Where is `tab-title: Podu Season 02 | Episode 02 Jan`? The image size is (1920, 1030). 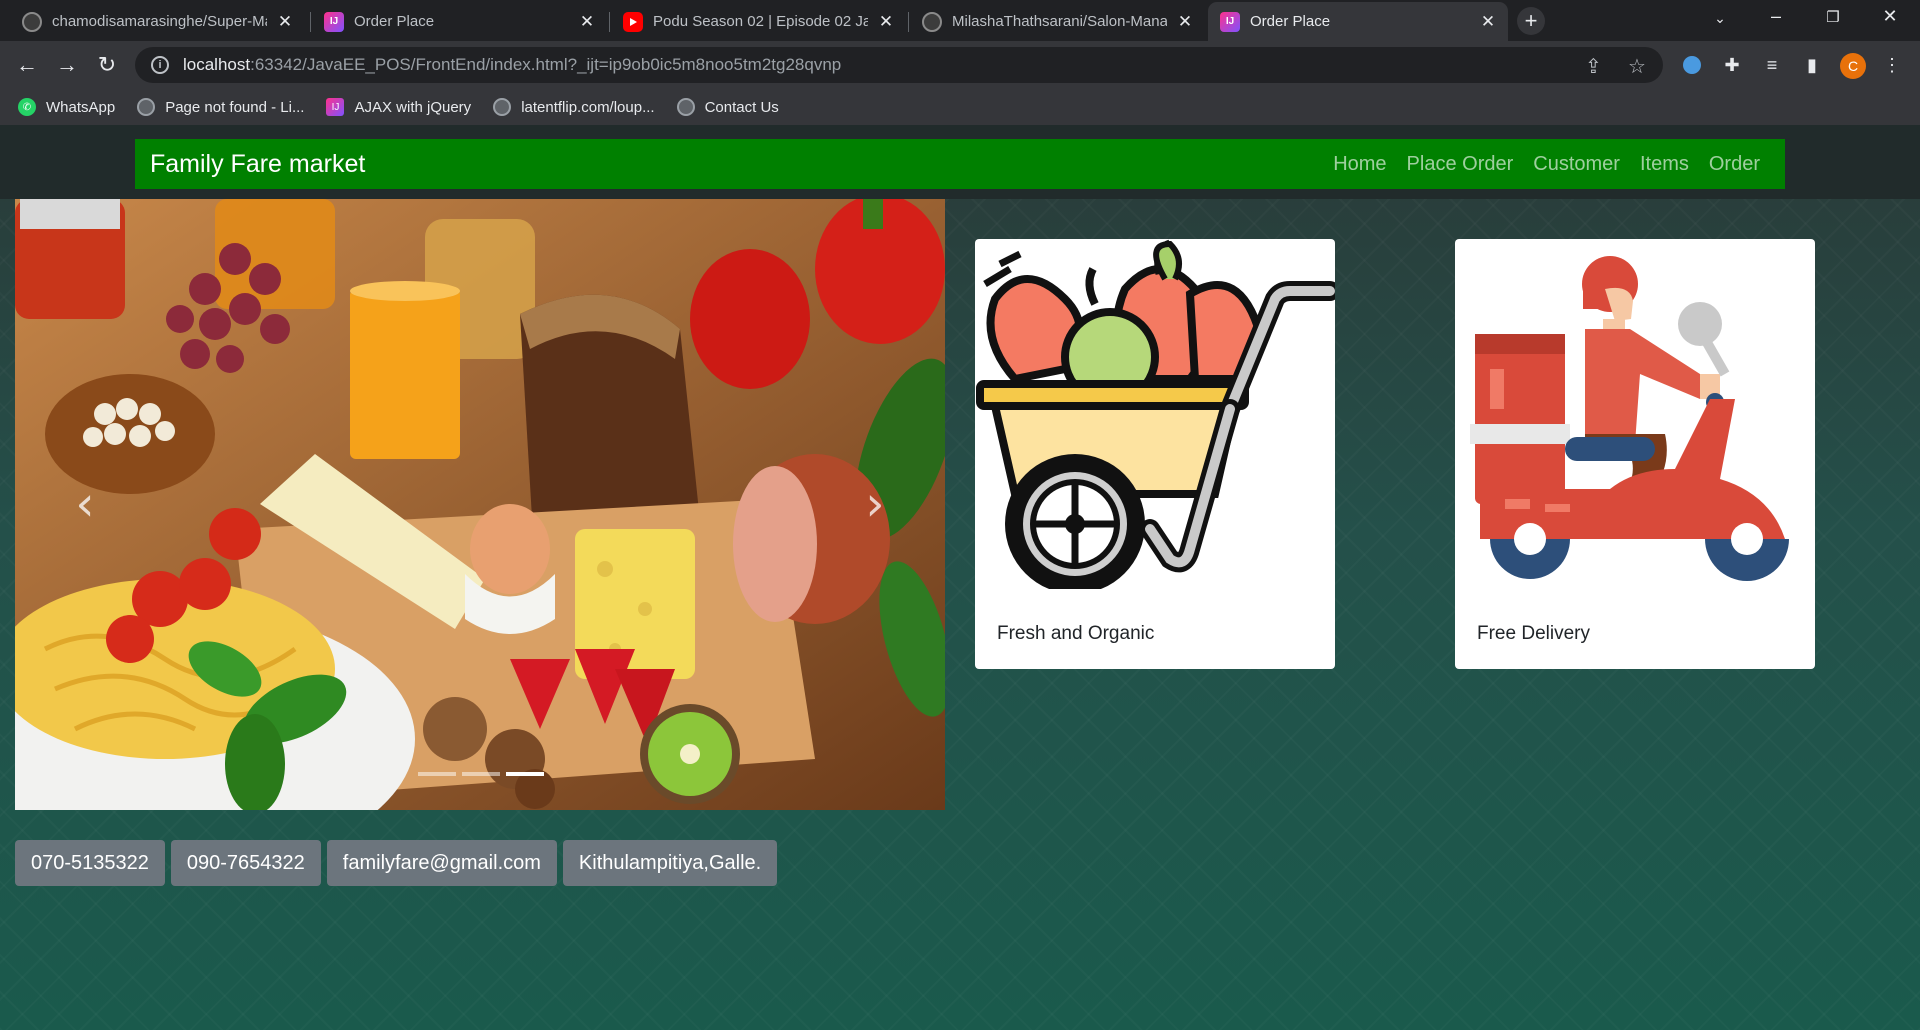 tab-title: Podu Season 02 | Episode 02 Jan is located at coordinates (760, 21).